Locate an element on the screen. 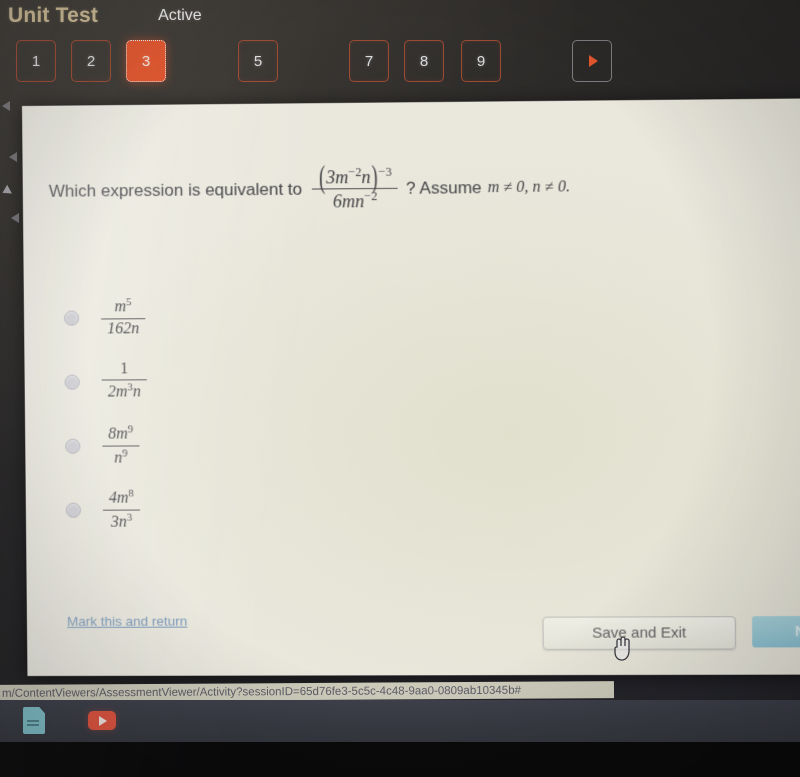  choice-a-denominator: 162n is located at coordinates (123, 329).